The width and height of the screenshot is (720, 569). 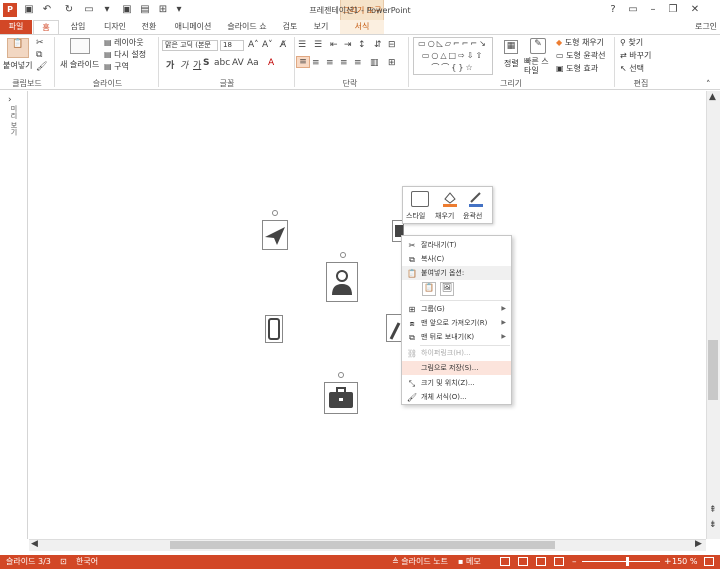 What do you see at coordinates (469, 562) in the screenshot?
I see `comments-button: ▪ 메모` at bounding box center [469, 562].